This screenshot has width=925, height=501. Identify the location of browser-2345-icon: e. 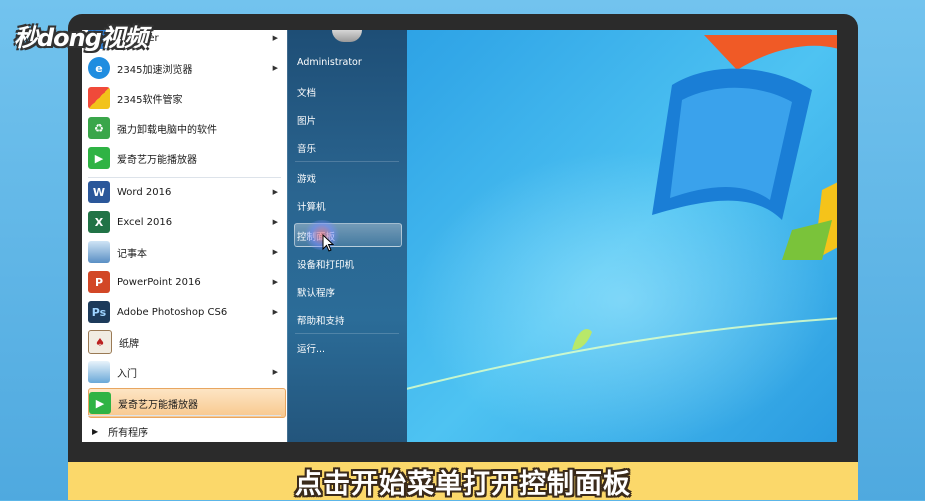
(99, 68).